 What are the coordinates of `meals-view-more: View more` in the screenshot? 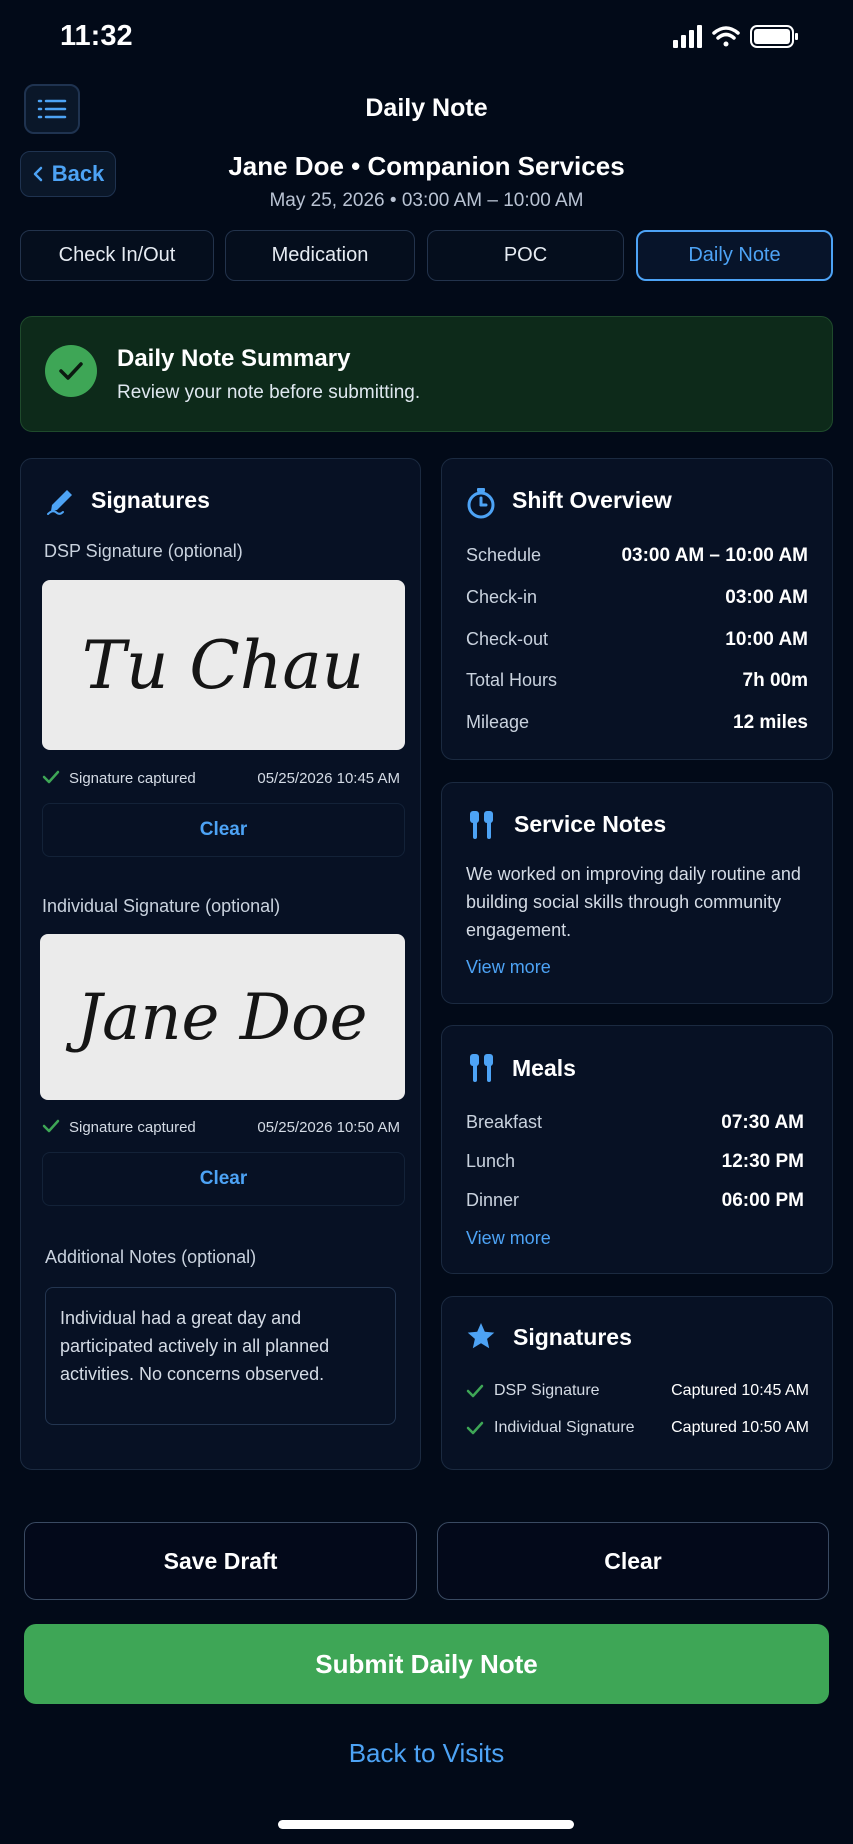 It's located at (508, 1238).